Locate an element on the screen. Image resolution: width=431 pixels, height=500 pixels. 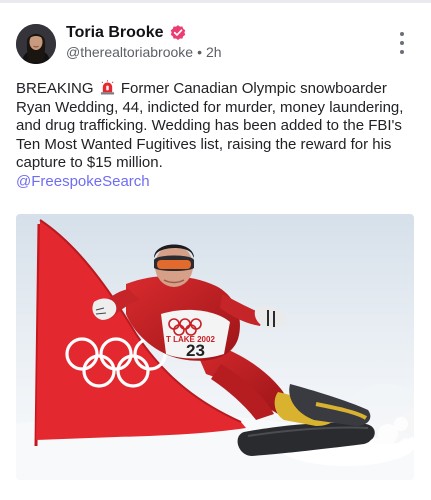
verified-badge-icon is located at coordinates (178, 33).